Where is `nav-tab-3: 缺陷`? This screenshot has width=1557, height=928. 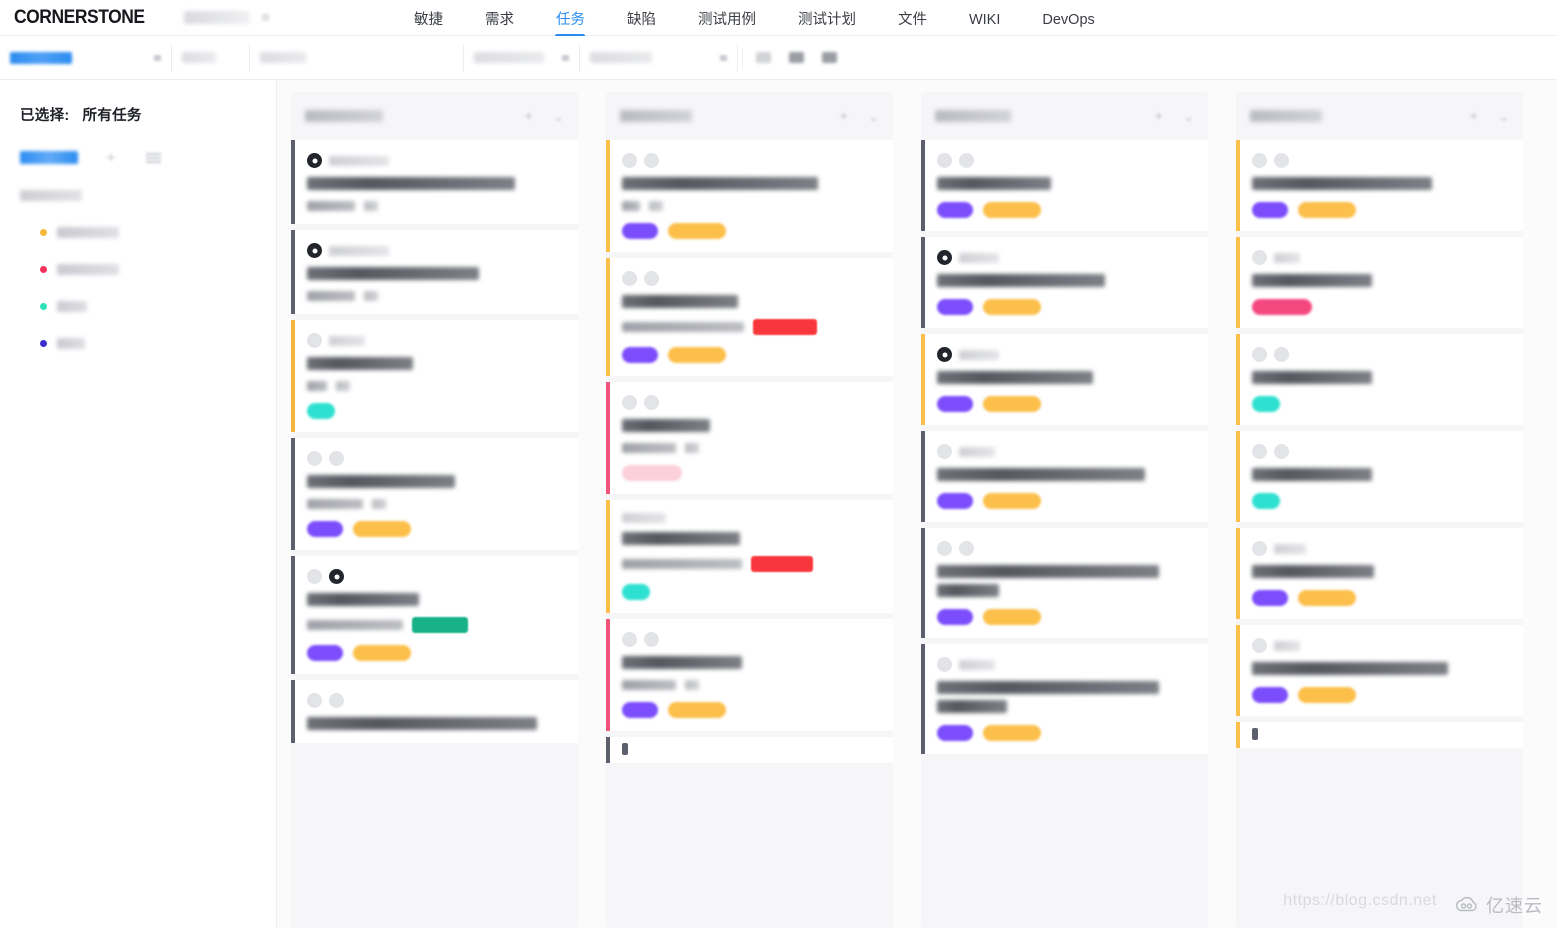
nav-tab-3: 缺陷 is located at coordinates (641, 24).